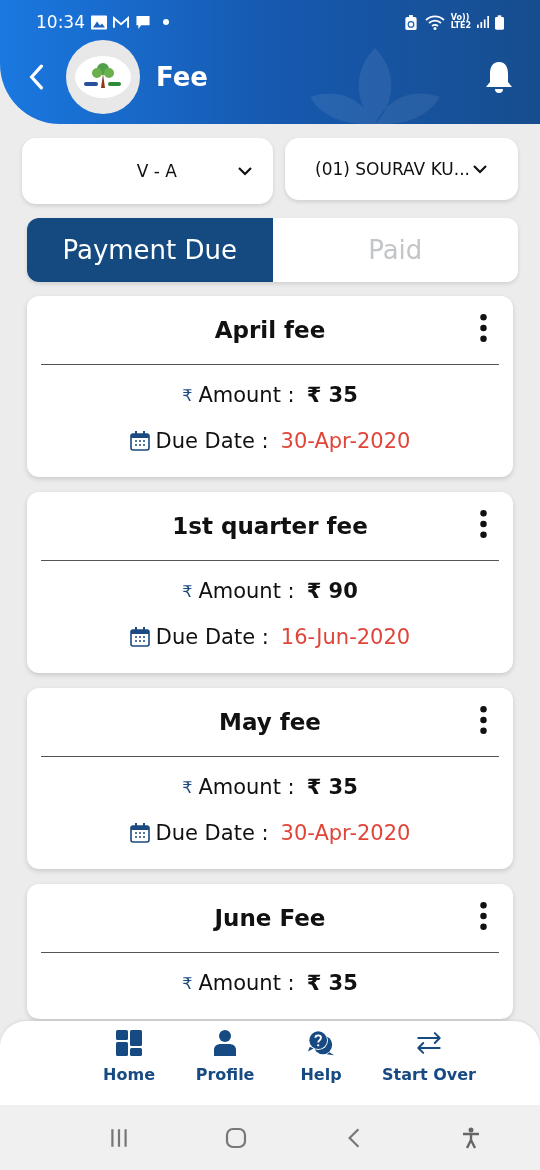 This screenshot has height=1170, width=540. What do you see at coordinates (429, 1063) in the screenshot?
I see `nav-item: Start Over` at bounding box center [429, 1063].